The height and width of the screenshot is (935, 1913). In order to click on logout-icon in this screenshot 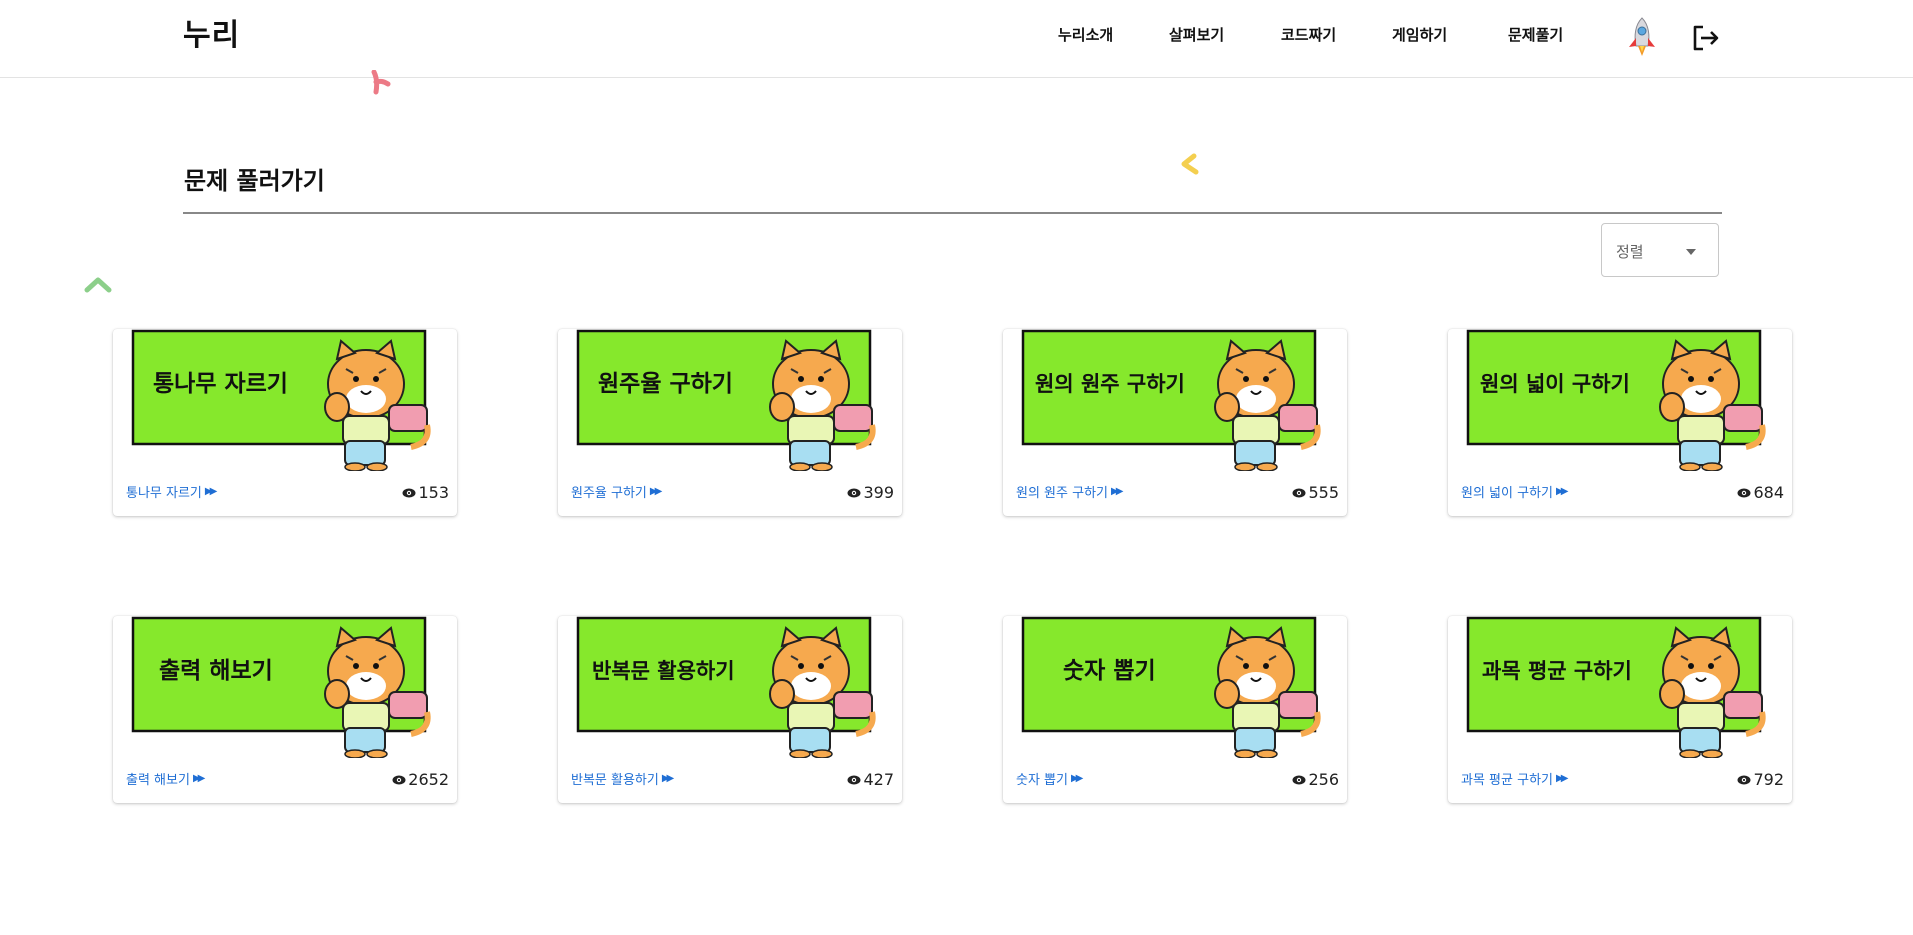, I will do `click(1706, 38)`.